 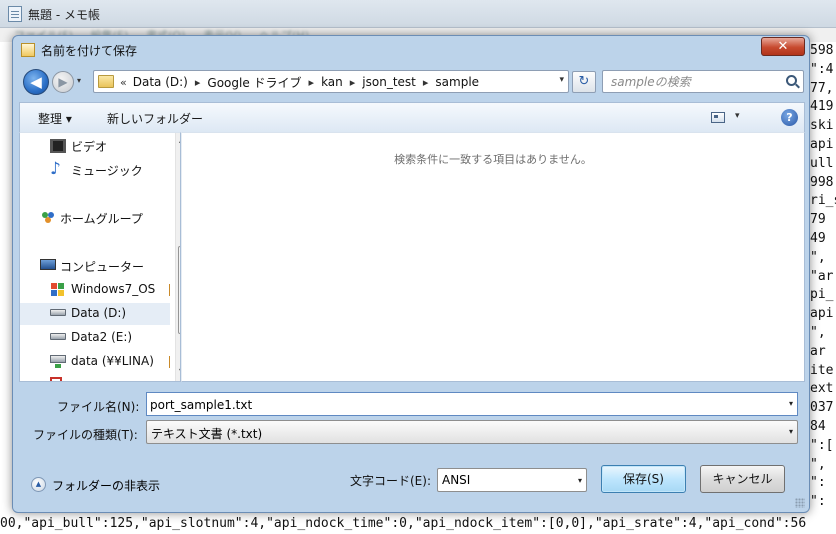 What do you see at coordinates (101, 219) in the screenshot?
I see `nav-item-label: ホームグループ` at bounding box center [101, 219].